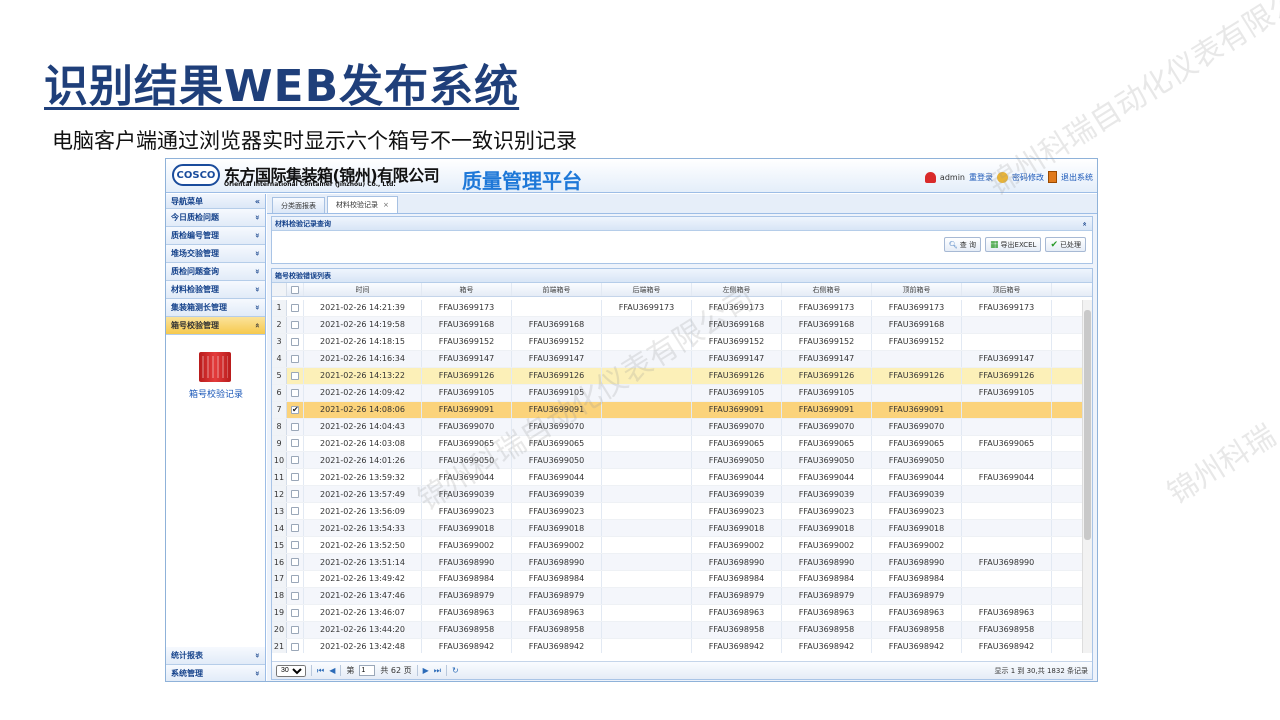  What do you see at coordinates (827, 358) in the screenshot?
I see `cell-right: FFAU3699147` at bounding box center [827, 358].